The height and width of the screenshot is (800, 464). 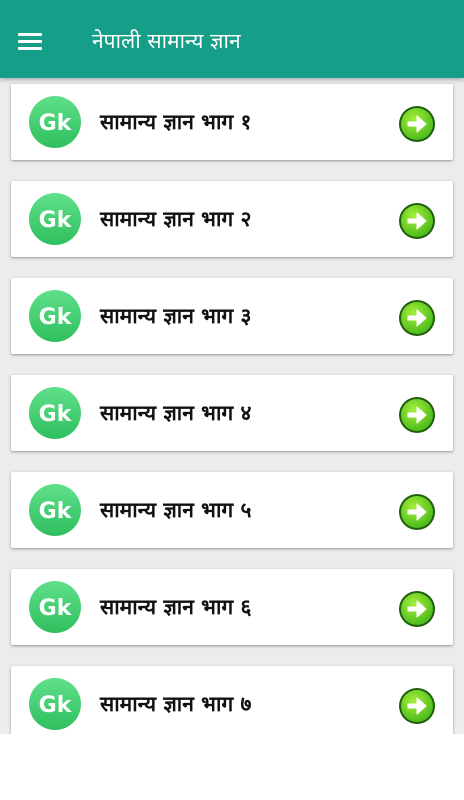 I want to click on bottom-blank-area, so click(x=232, y=767).